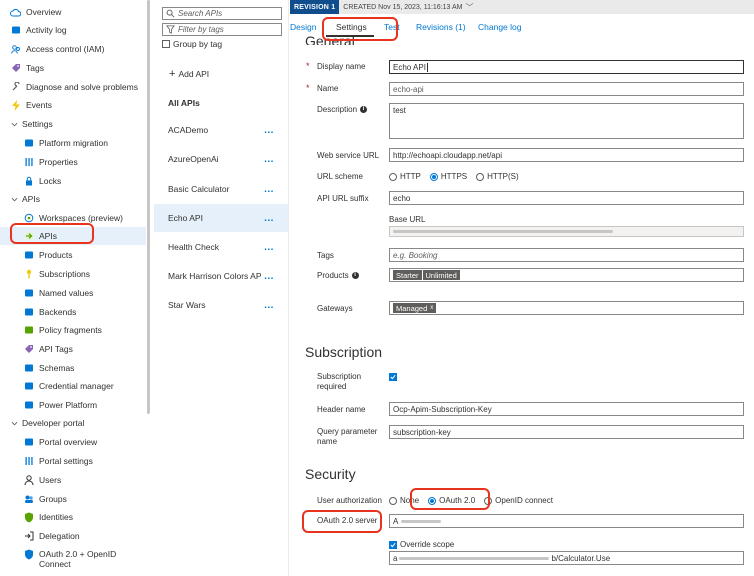  I want to click on sidebar-item-access-control-iam: Access control (IAM), so click(73, 49).